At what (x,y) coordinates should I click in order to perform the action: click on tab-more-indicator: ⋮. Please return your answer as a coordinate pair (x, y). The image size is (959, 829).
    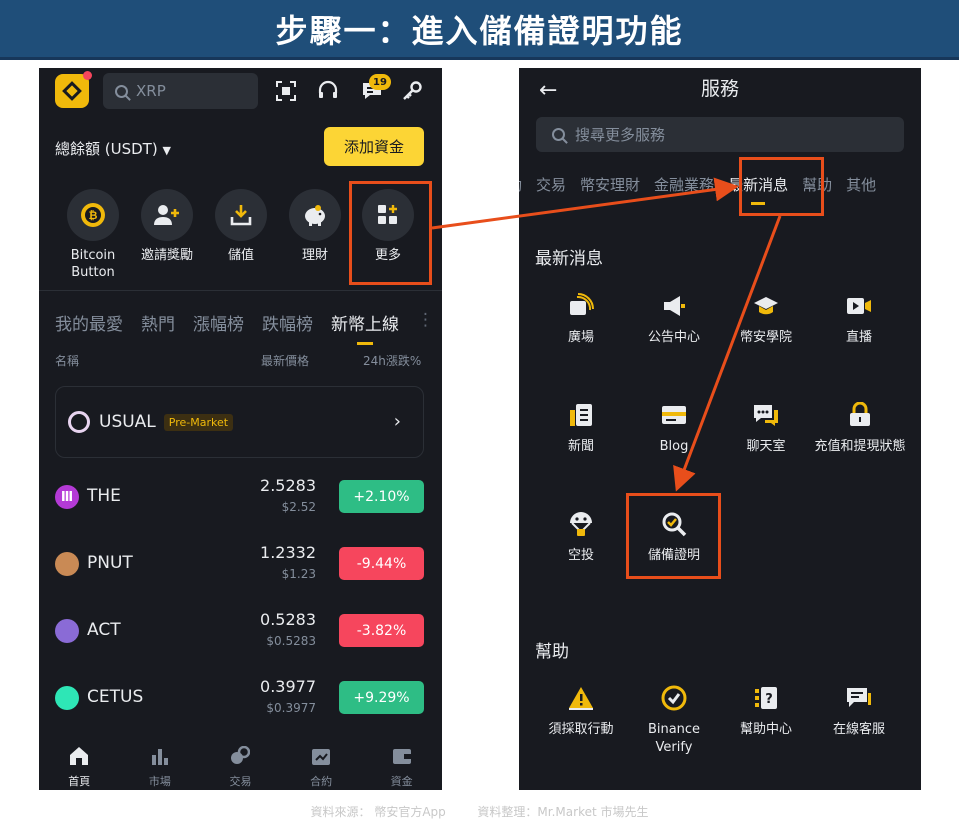
    Looking at the image, I should click on (425, 322).